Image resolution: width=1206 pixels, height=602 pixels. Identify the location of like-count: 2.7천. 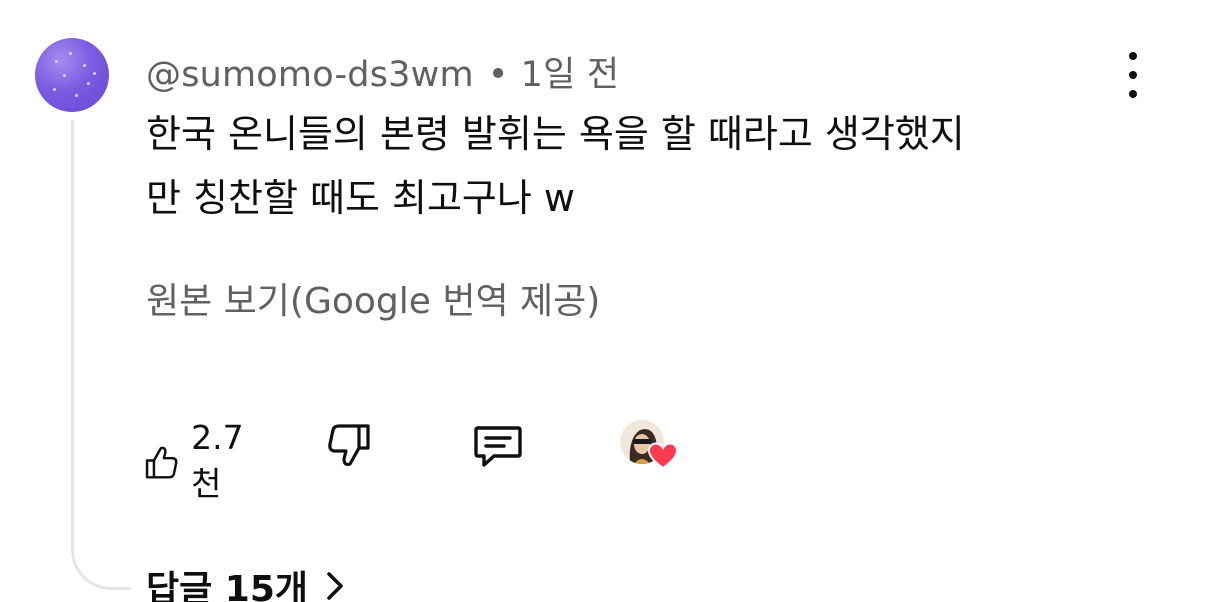
(217, 460).